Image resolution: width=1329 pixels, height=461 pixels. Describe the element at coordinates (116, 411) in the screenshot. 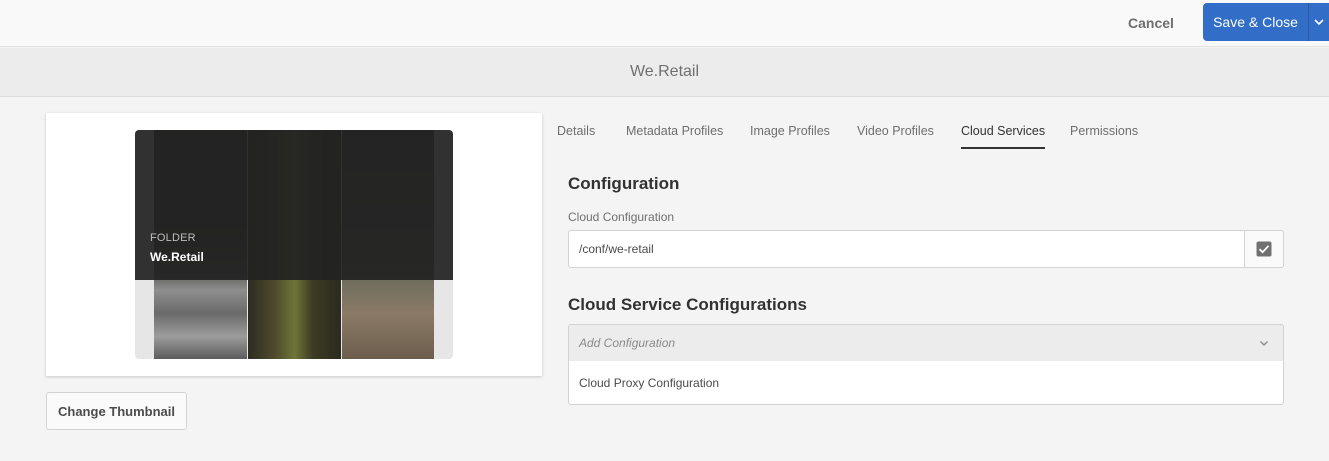

I see `change-thumbnail-button: Change Thumbnail` at that location.